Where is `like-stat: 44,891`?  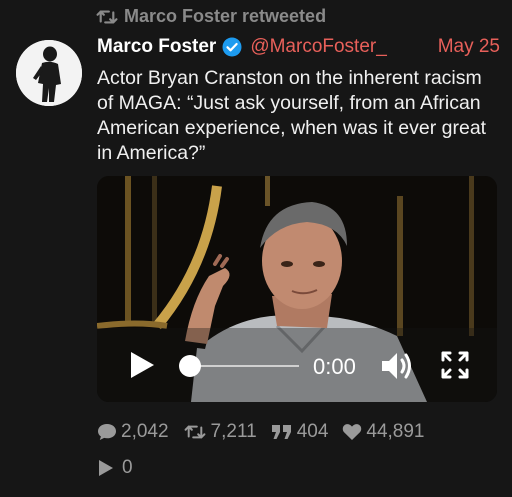 like-stat: 44,891 is located at coordinates (383, 432).